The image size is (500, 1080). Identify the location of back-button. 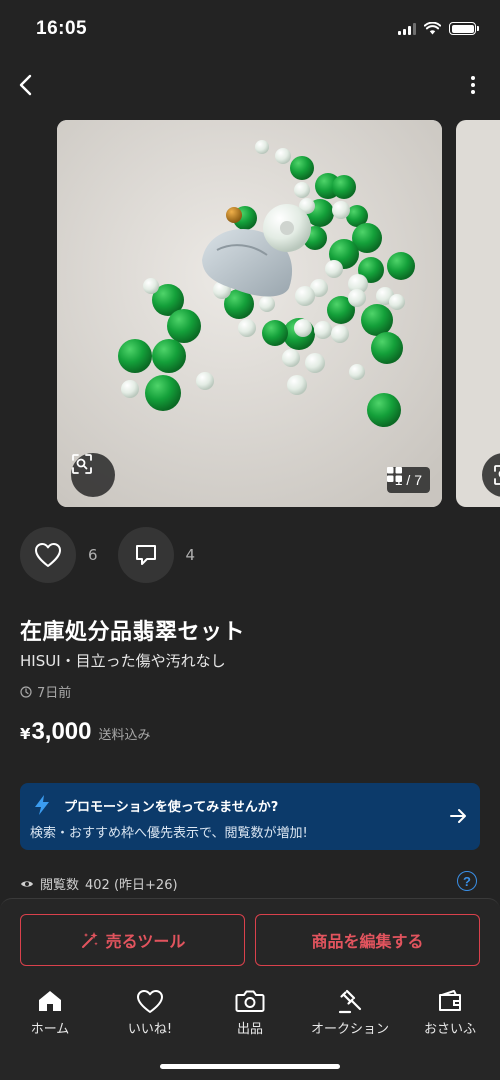
(27, 85).